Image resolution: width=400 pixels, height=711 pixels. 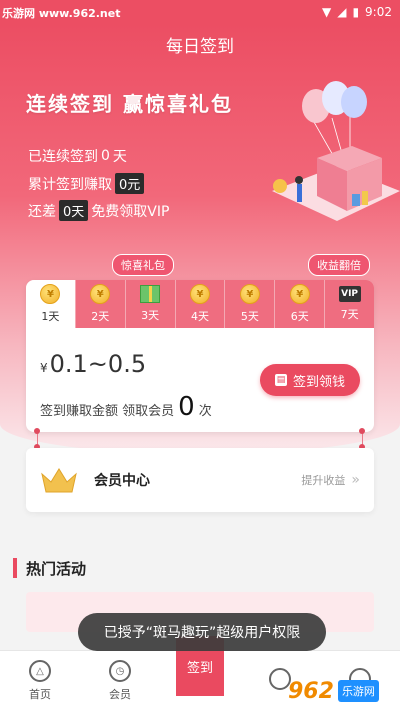 I want to click on total-earned: 累计签到赚取 0元, so click(x=86, y=183).